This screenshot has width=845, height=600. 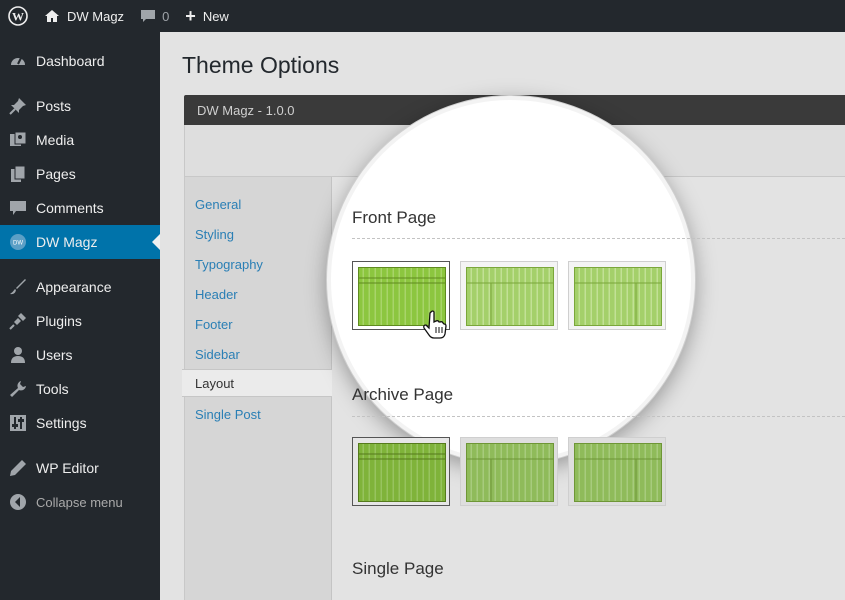 I want to click on brush-icon, so click(x=18, y=287).